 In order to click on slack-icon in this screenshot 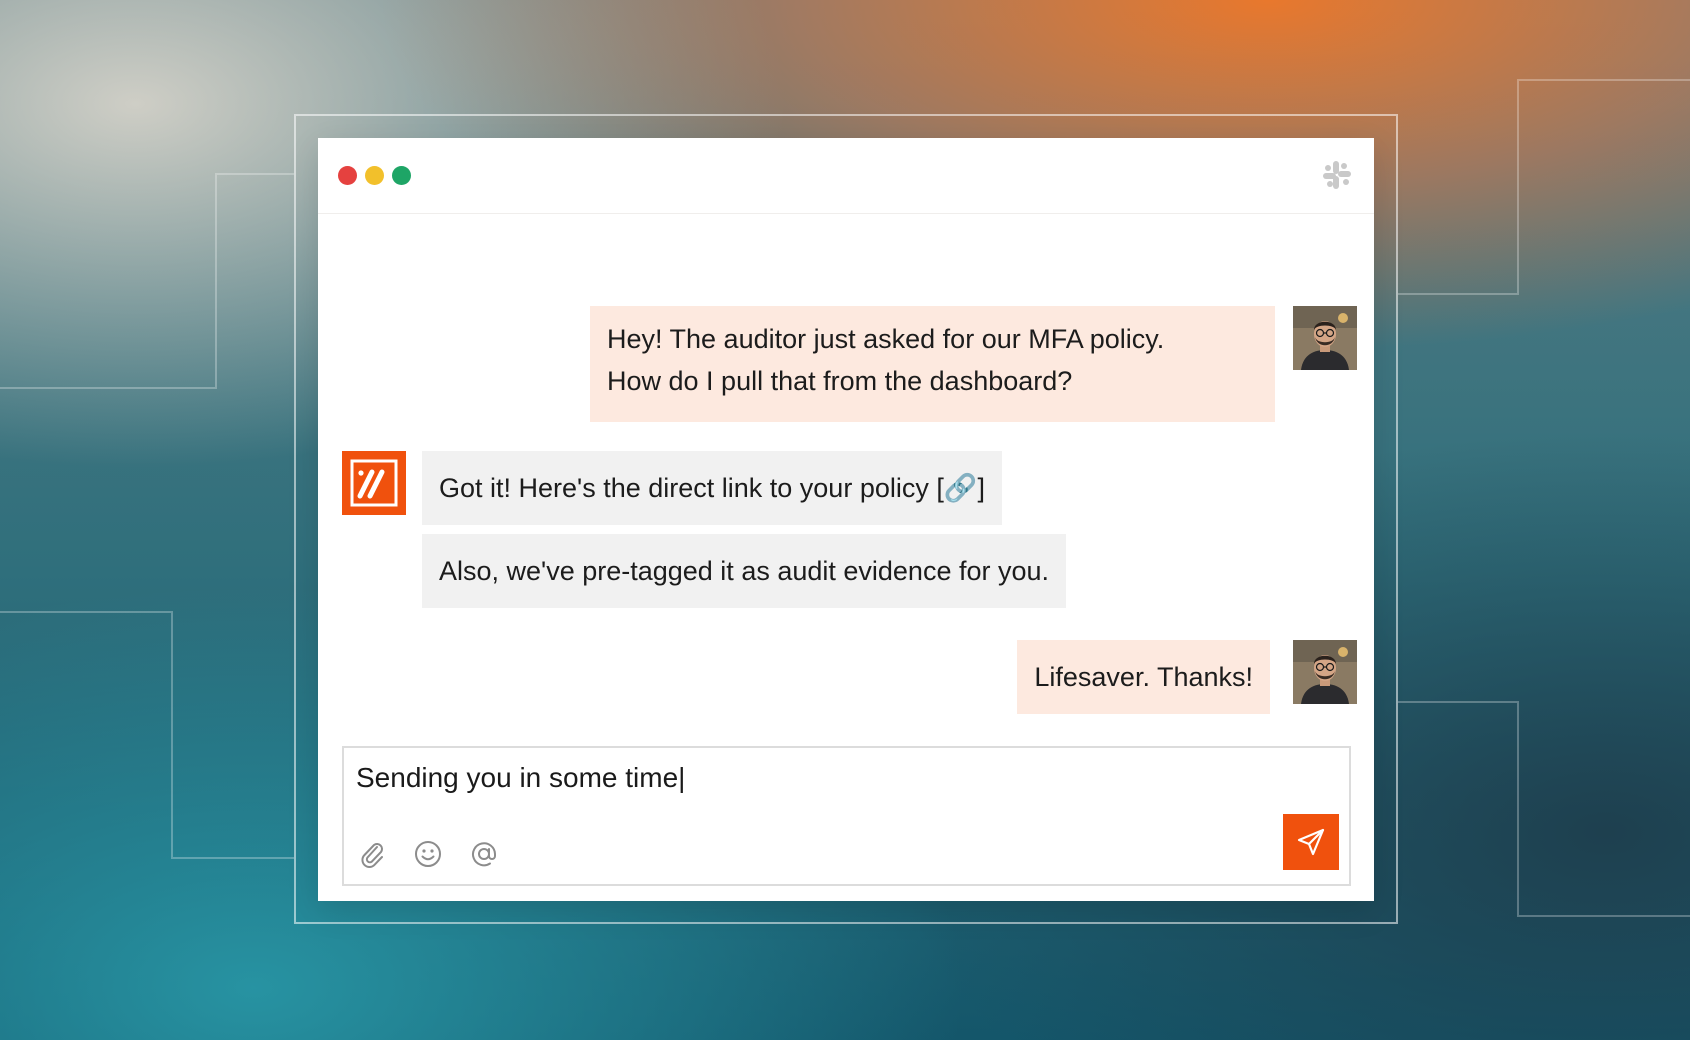, I will do `click(1337, 175)`.